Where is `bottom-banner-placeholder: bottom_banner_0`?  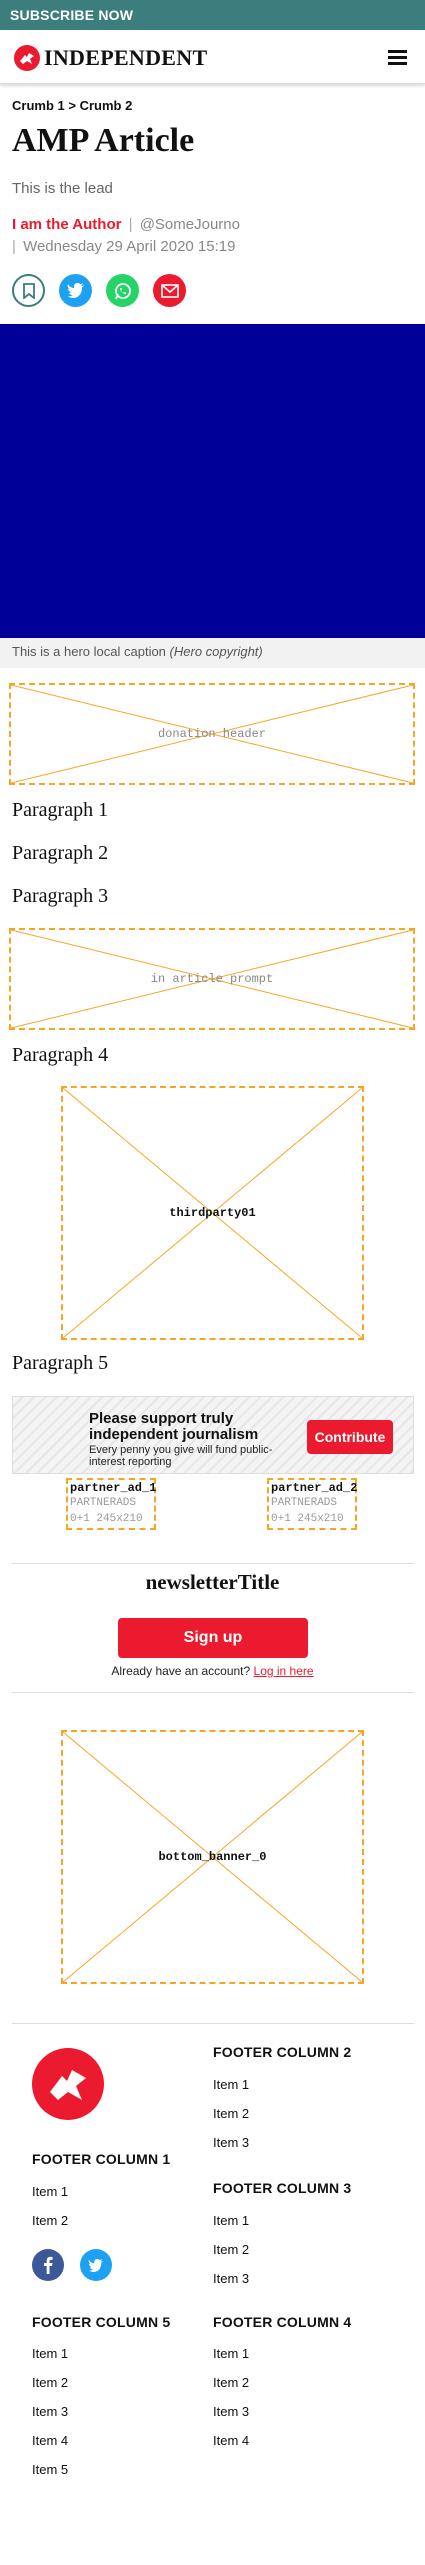
bottom-banner-placeholder: bottom_banner_0 is located at coordinates (212, 1857).